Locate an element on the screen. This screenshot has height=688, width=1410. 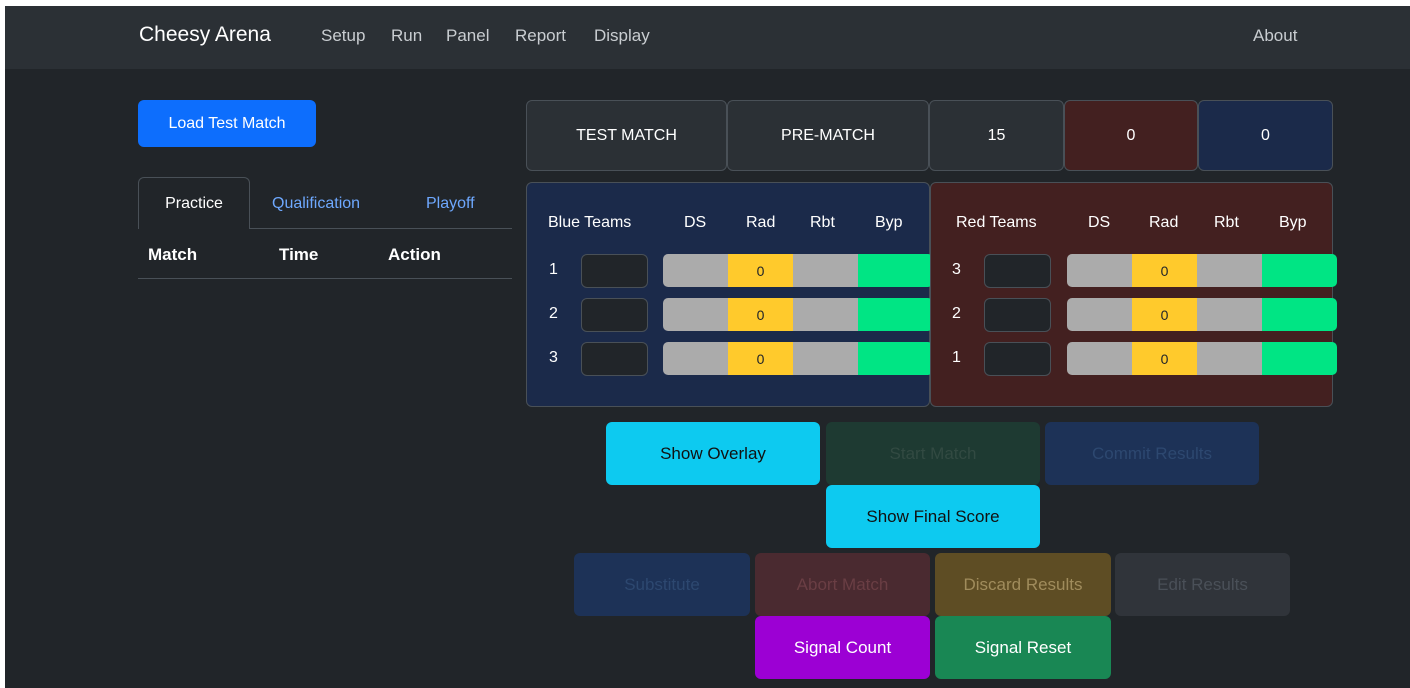
load-test-match-button: Load Test Match is located at coordinates (227, 123).